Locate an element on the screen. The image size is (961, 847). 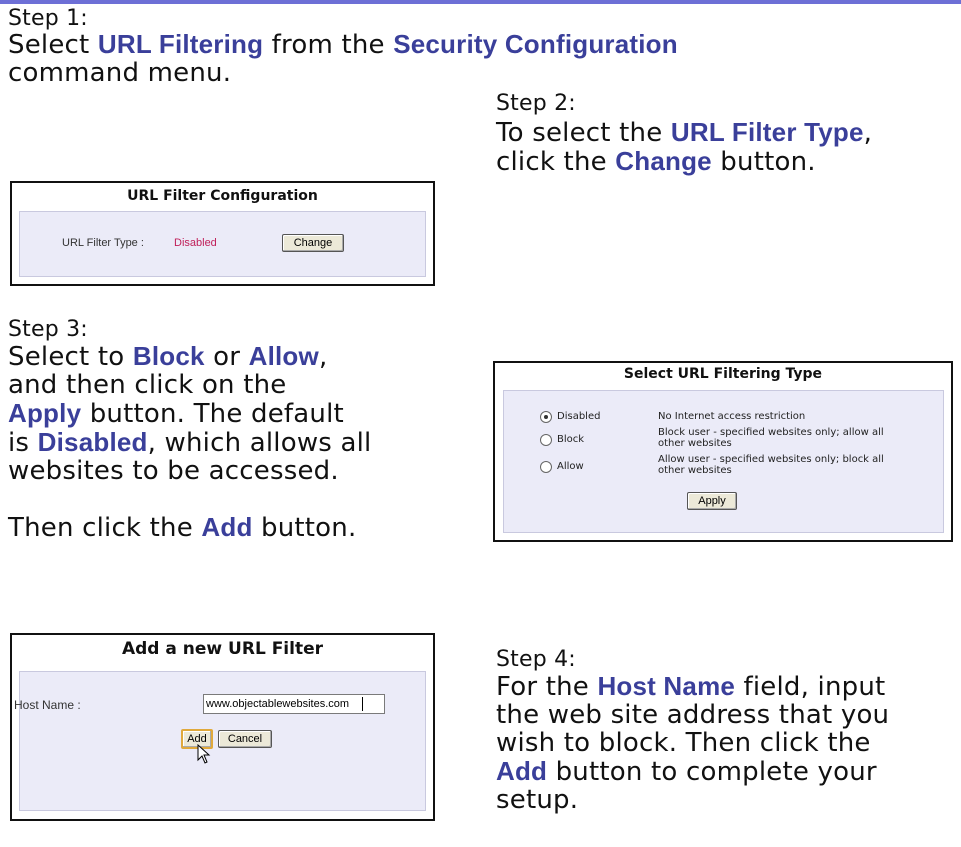
step3-line6: Then click the Add button. is located at coordinates (190, 527).